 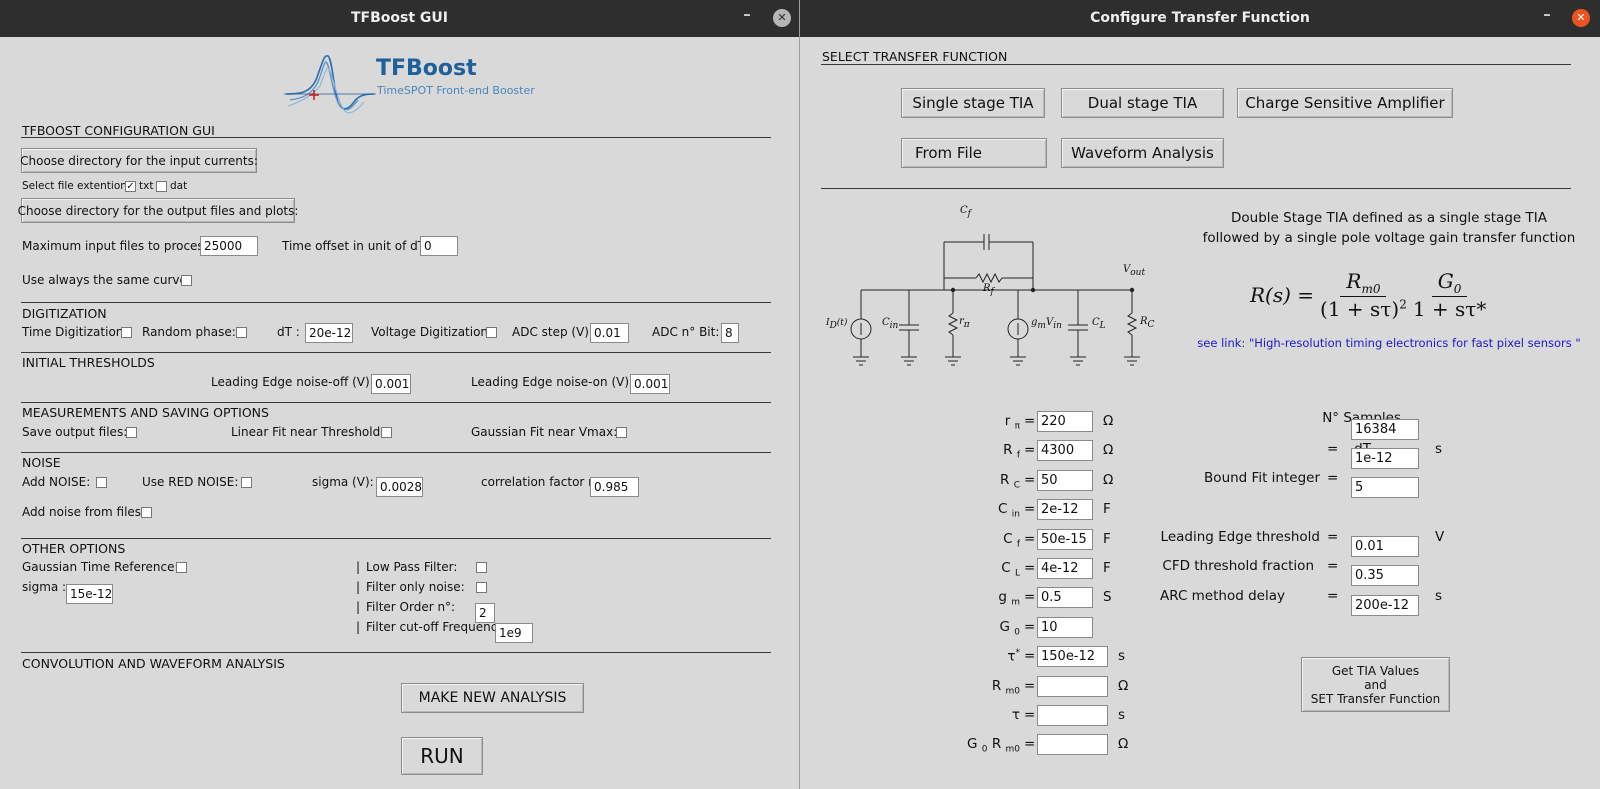 What do you see at coordinates (146, 186) in the screenshot?
I see `ext-txt-label: txt` at bounding box center [146, 186].